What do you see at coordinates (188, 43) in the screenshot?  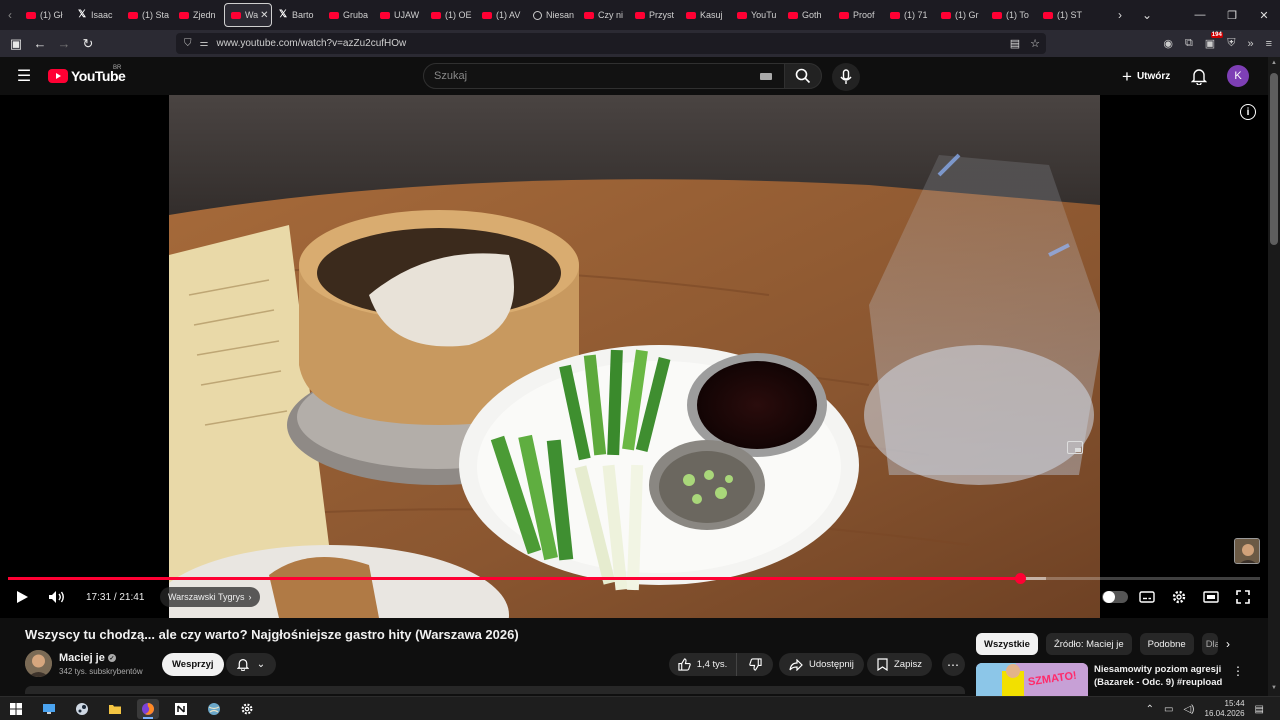 I see `tracking-shield-icon: ⛉` at bounding box center [188, 43].